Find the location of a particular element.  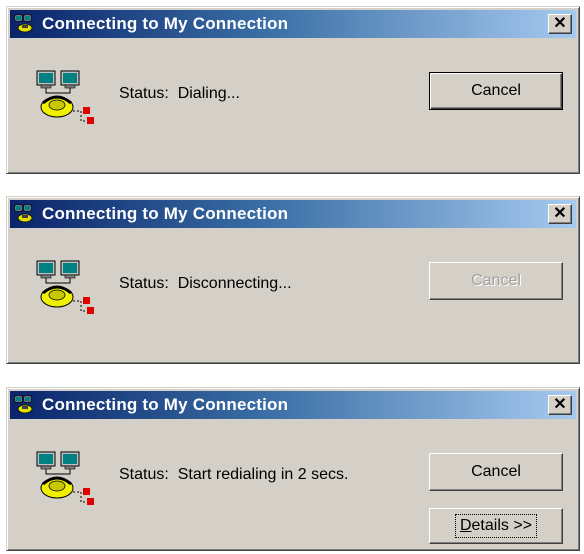

details-button: Details >> is located at coordinates (496, 526).